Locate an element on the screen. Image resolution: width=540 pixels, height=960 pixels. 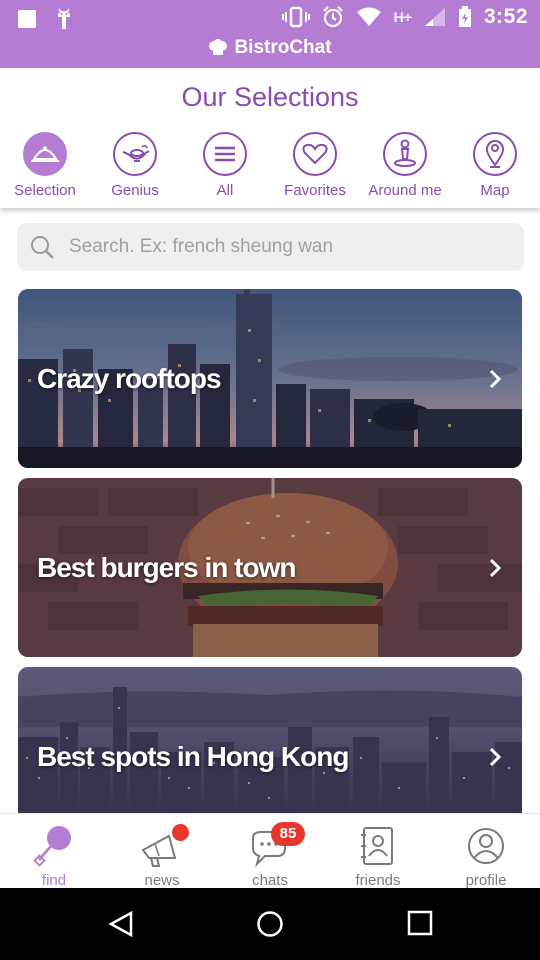
category-selection: Selection is located at coordinates (45, 165).